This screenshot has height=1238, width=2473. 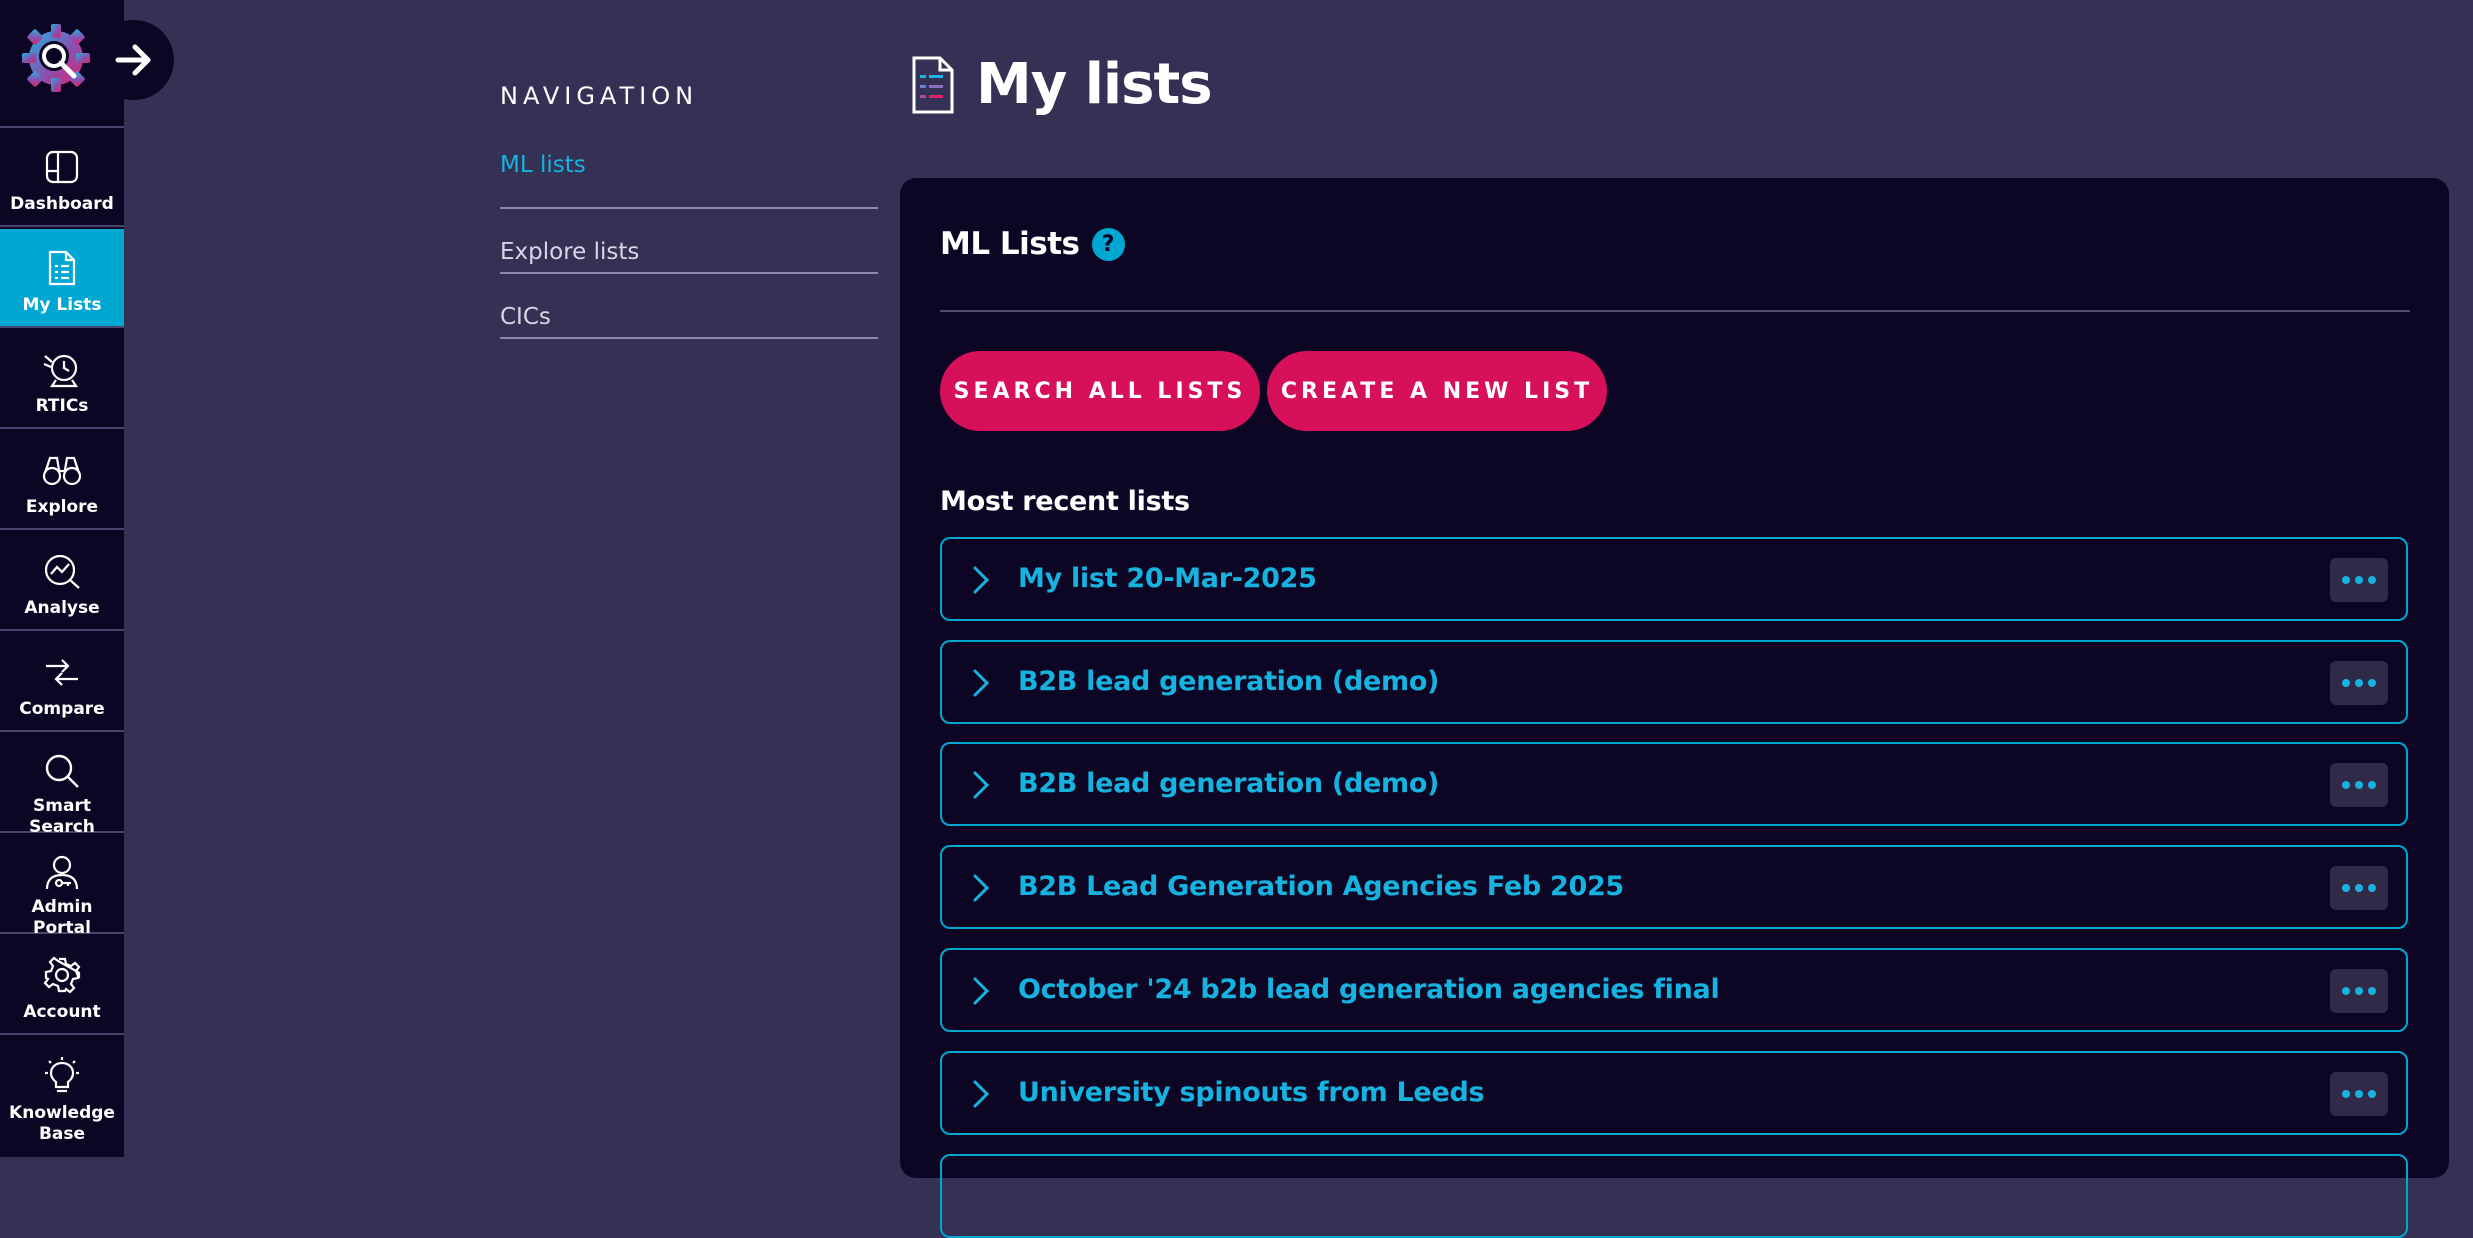 I want to click on rail-item-label: Admin Portal, so click(x=62, y=917).